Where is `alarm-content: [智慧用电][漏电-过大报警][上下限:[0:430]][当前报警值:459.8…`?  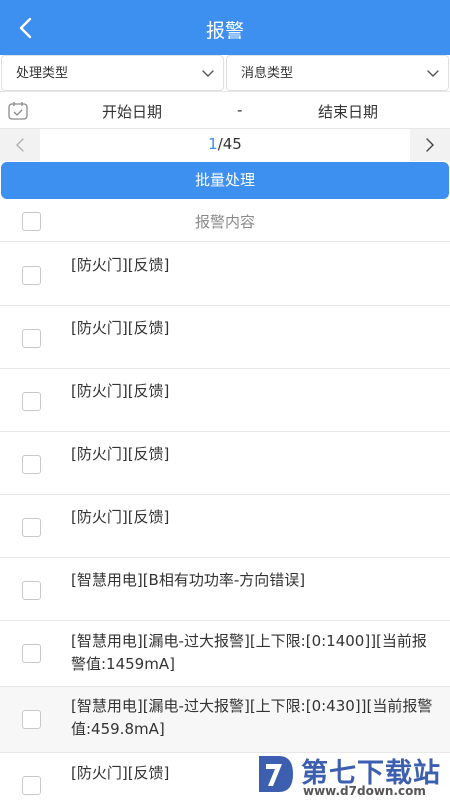 alarm-content: [智慧用电][漏电-过大报警][上下限:[0:430]][当前报警值:459.8… is located at coordinates (252, 717).